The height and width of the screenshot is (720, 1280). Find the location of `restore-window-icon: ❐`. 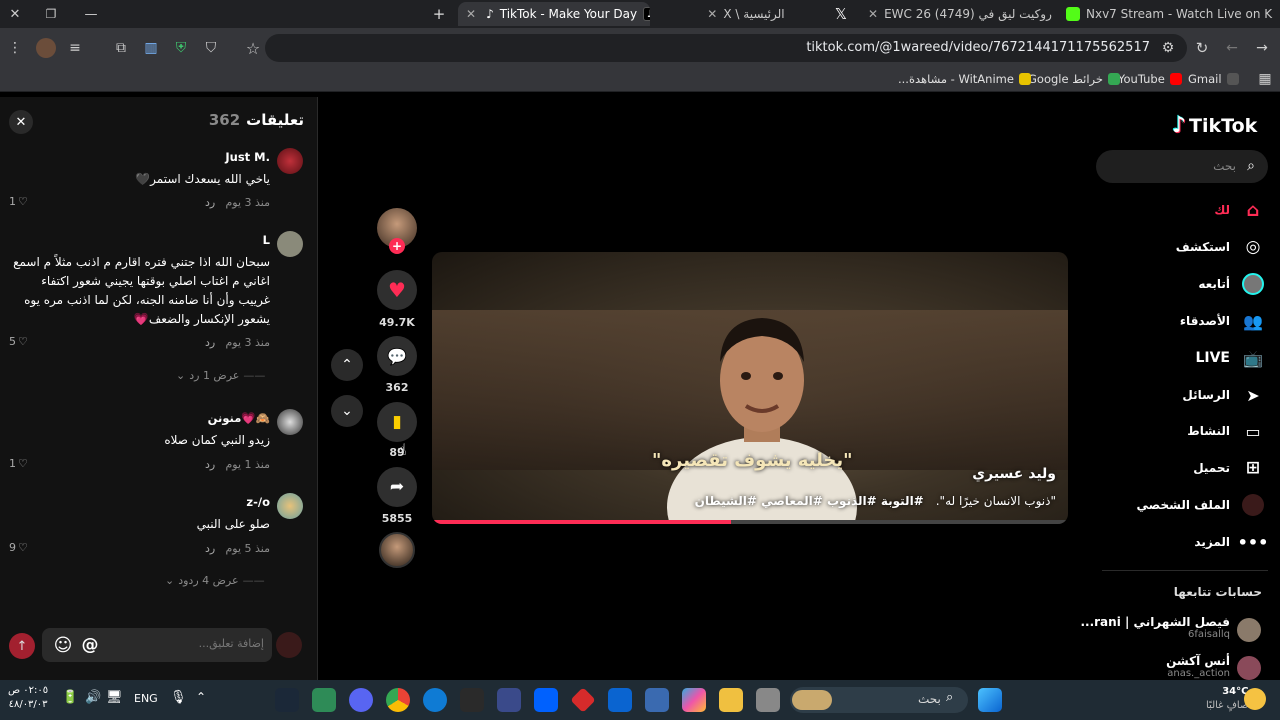

restore-window-icon: ❐ is located at coordinates (51, 14).